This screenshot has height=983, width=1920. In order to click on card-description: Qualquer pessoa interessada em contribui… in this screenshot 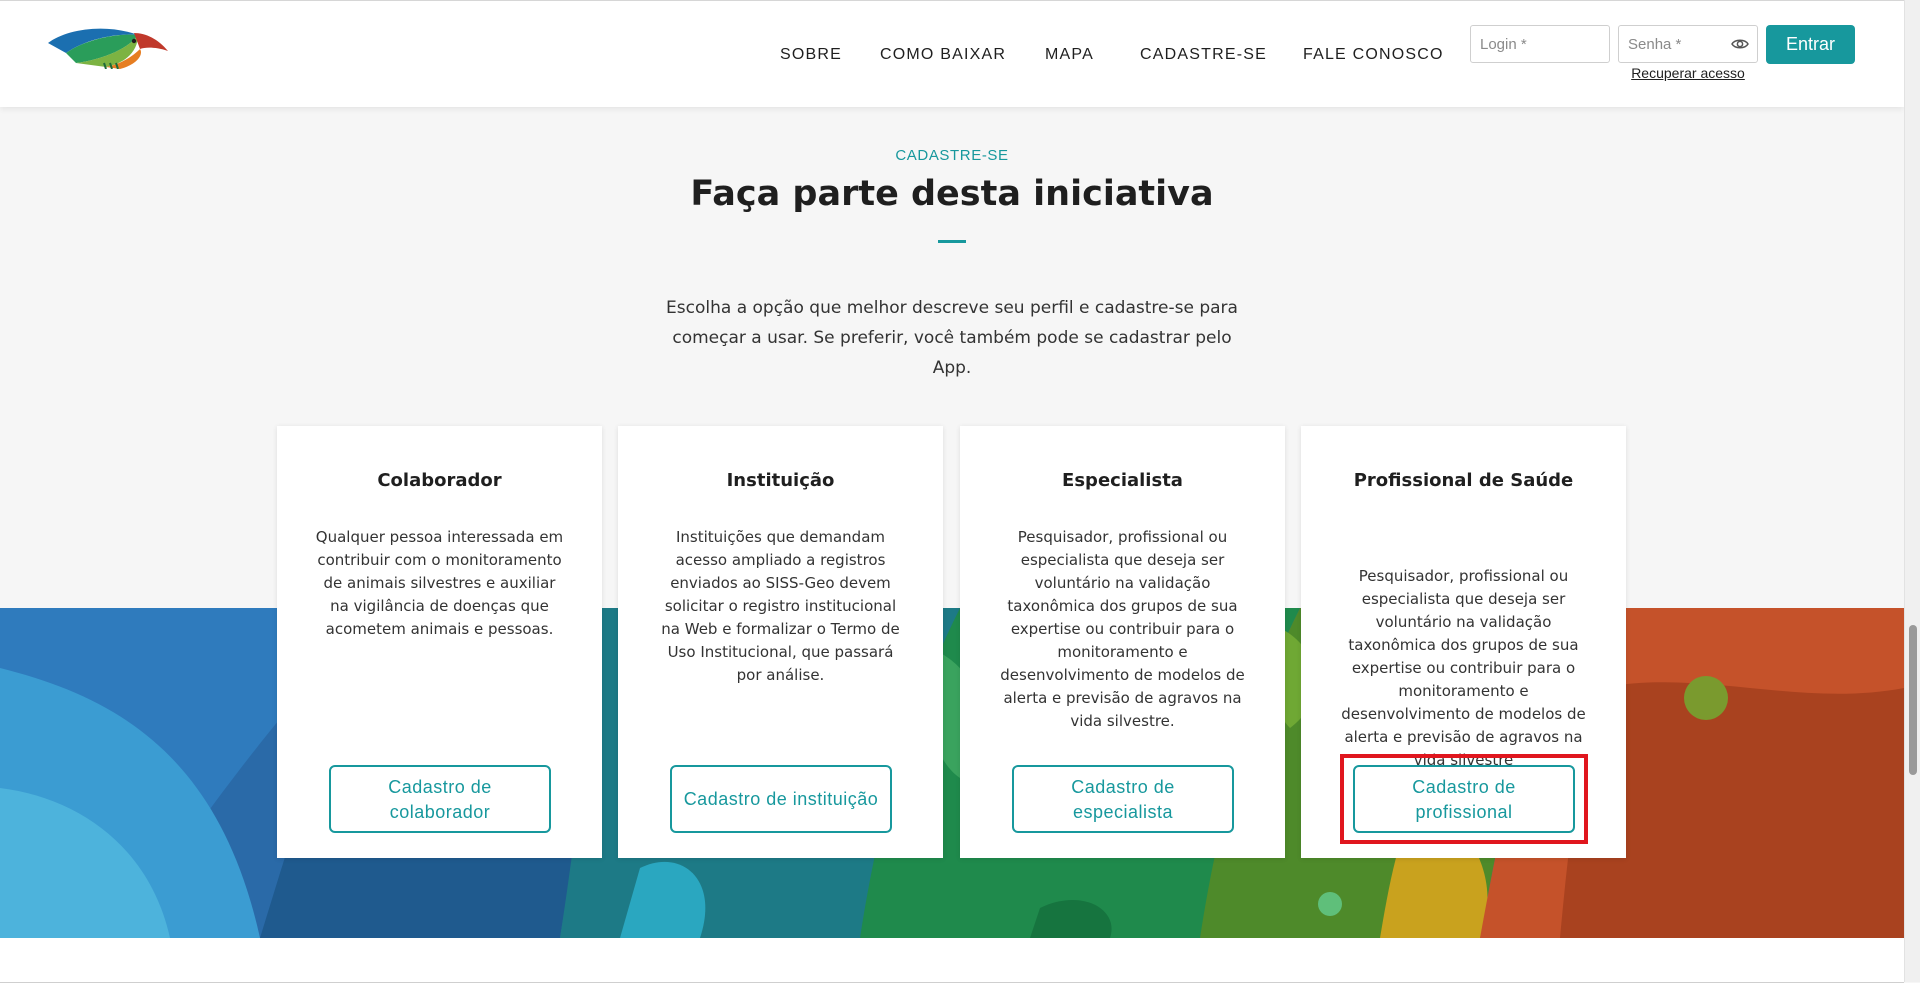, I will do `click(439, 583)`.